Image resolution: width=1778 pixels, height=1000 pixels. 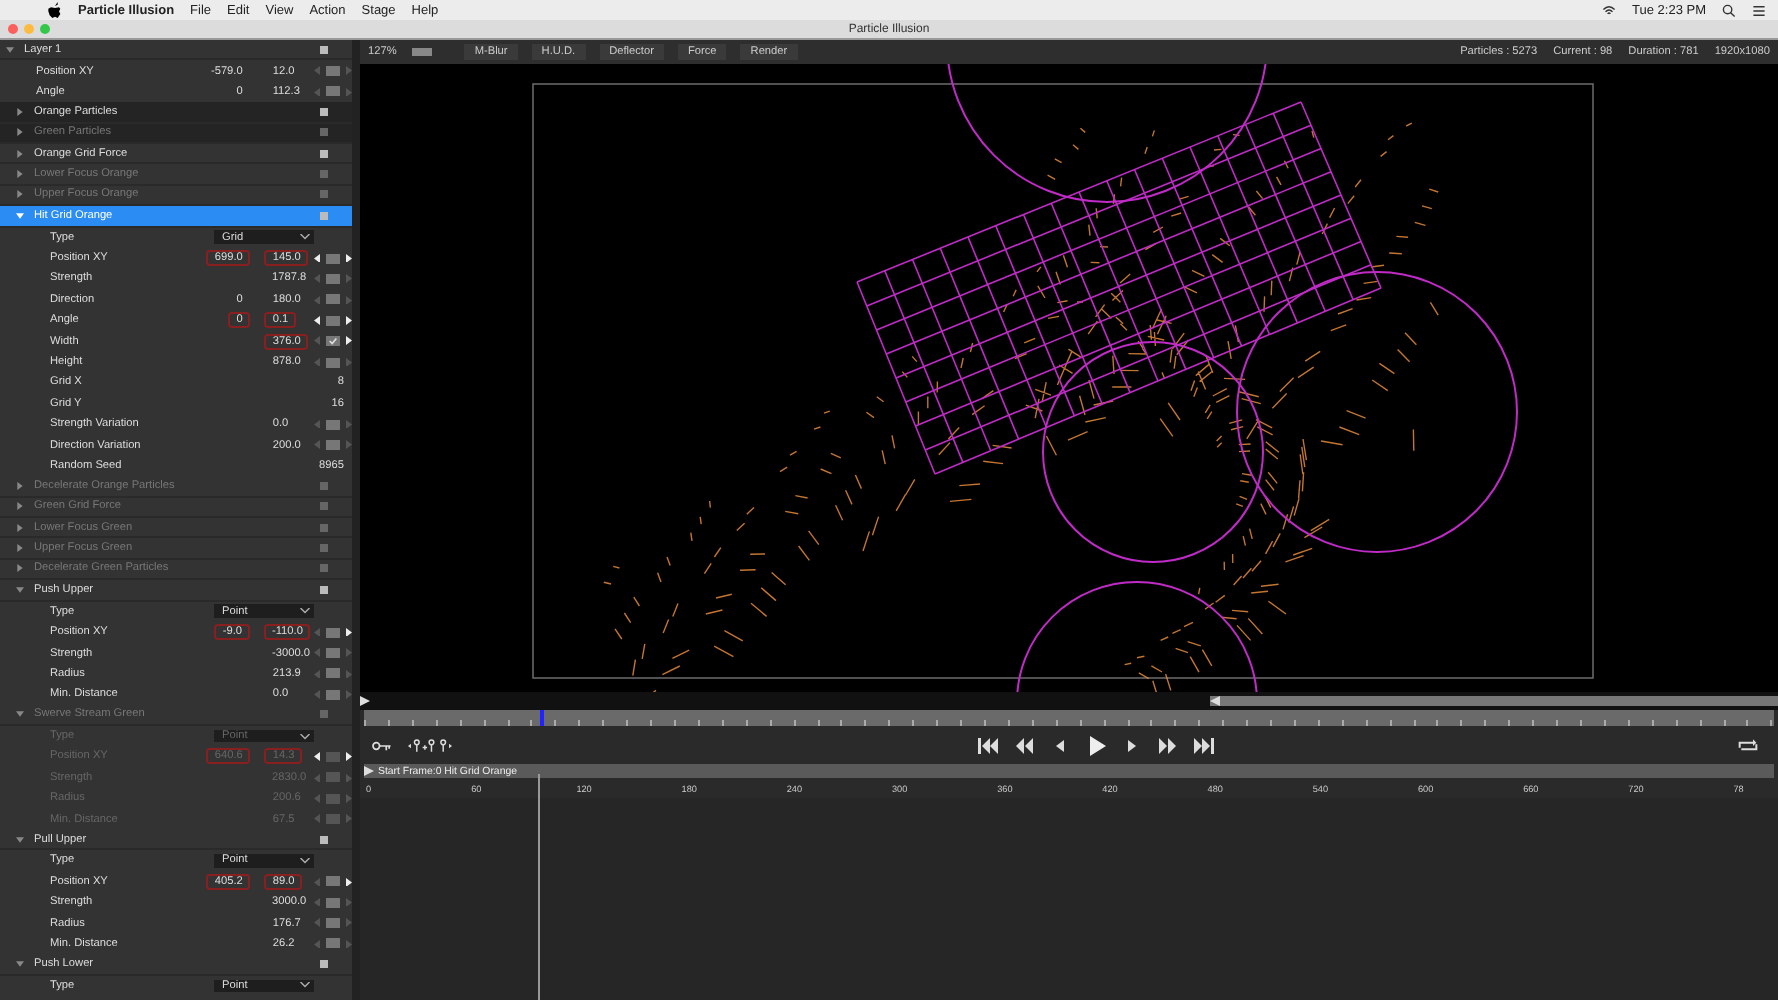 I want to click on zoom-button, so click(x=45, y=29).